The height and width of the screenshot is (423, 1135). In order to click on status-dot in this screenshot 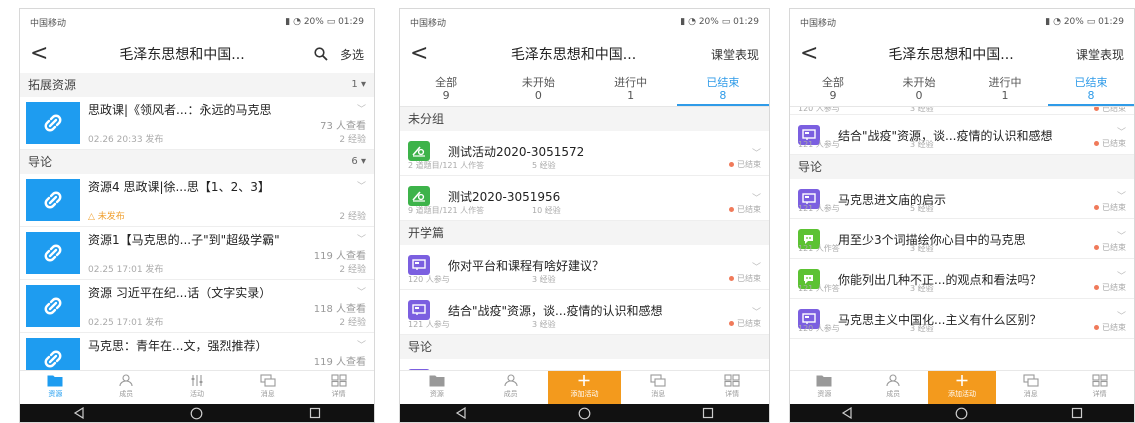, I will do `click(731, 164)`.